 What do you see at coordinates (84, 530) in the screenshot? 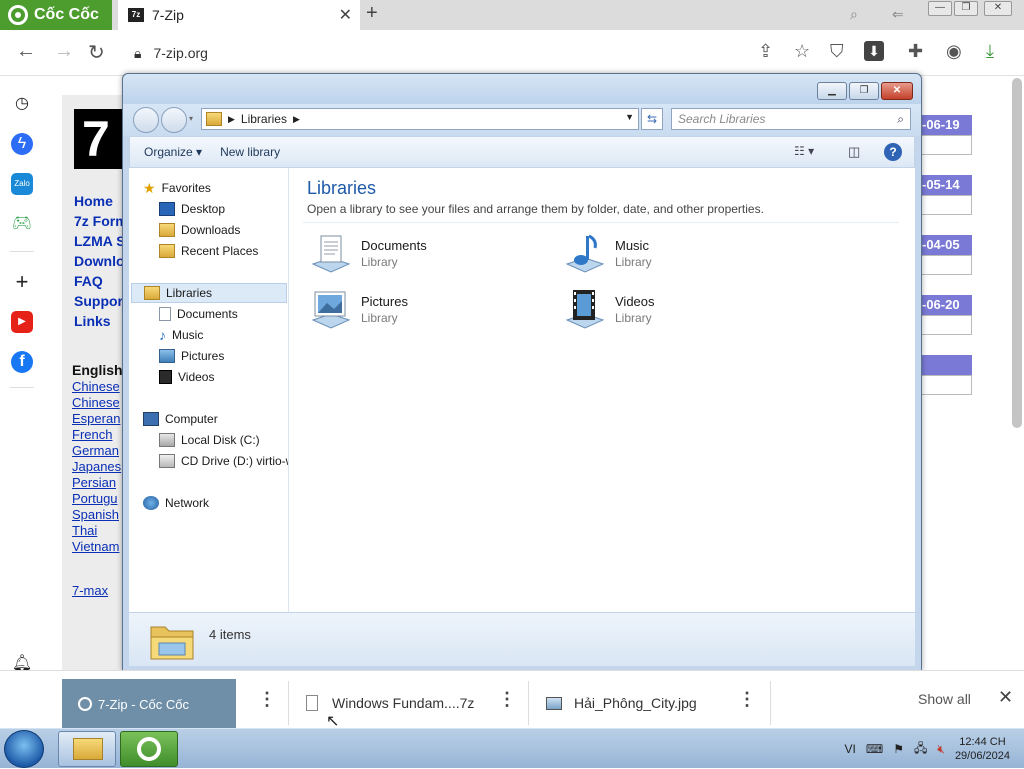
I see `lang-link: Thai` at bounding box center [84, 530].